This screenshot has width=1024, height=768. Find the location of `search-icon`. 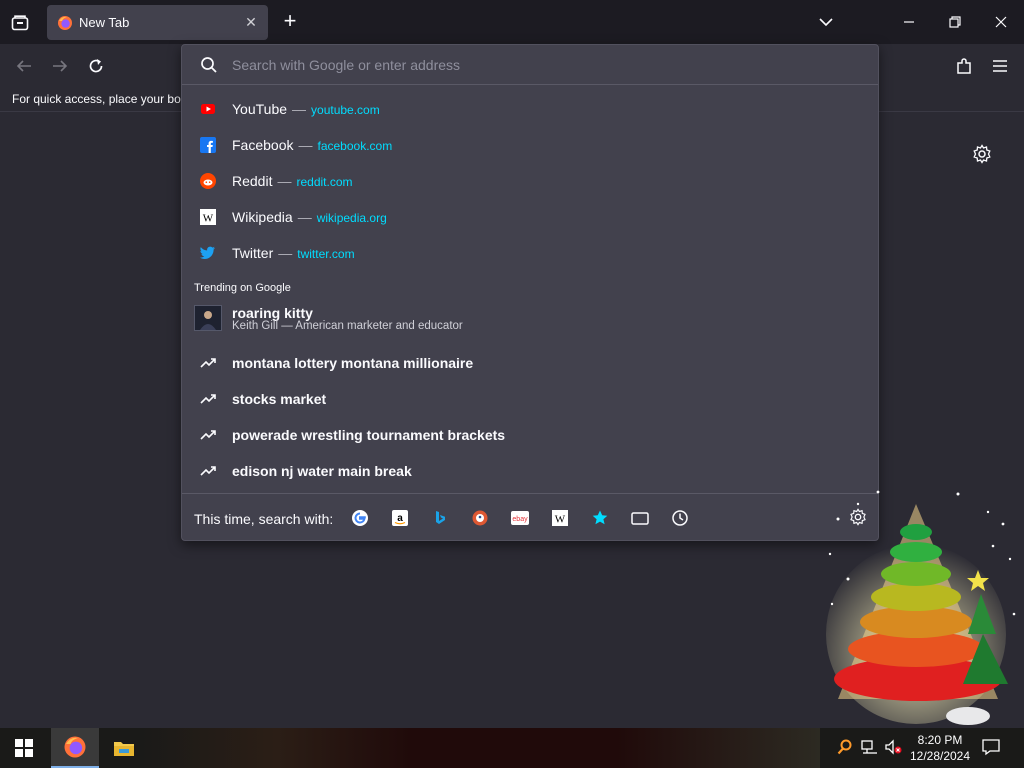

search-icon is located at coordinates (209, 64).